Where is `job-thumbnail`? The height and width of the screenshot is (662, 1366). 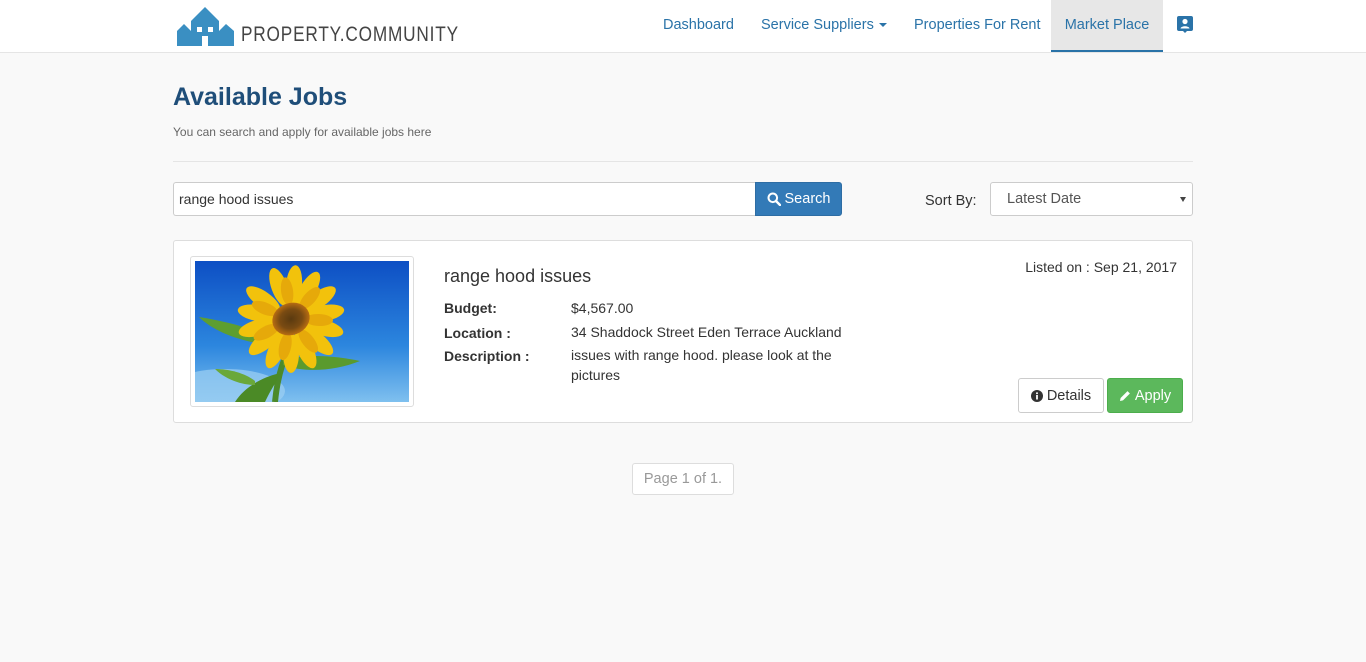
job-thumbnail is located at coordinates (302, 331).